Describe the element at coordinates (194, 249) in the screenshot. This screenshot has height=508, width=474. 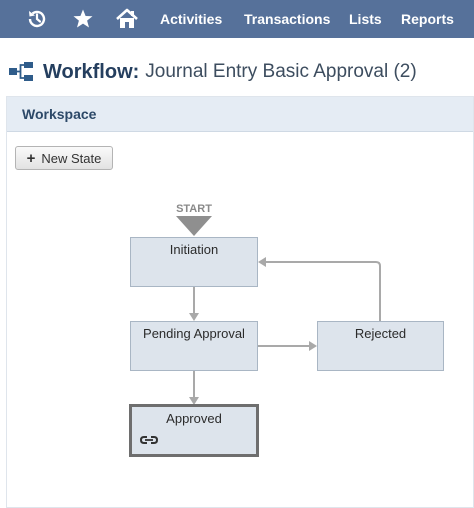
I see `state-label: Initiation` at that location.